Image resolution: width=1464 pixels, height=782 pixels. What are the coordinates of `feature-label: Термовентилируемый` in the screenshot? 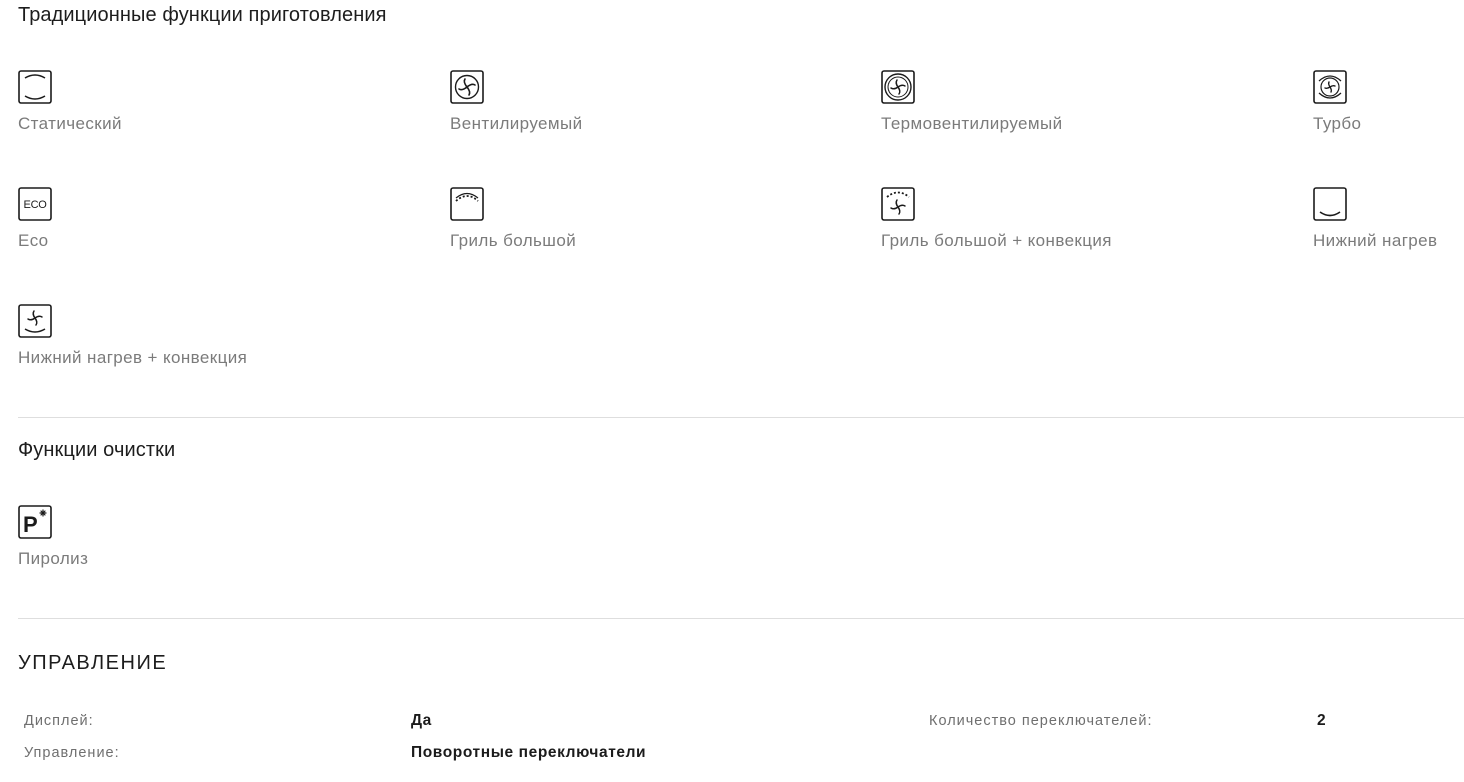 It's located at (972, 123).